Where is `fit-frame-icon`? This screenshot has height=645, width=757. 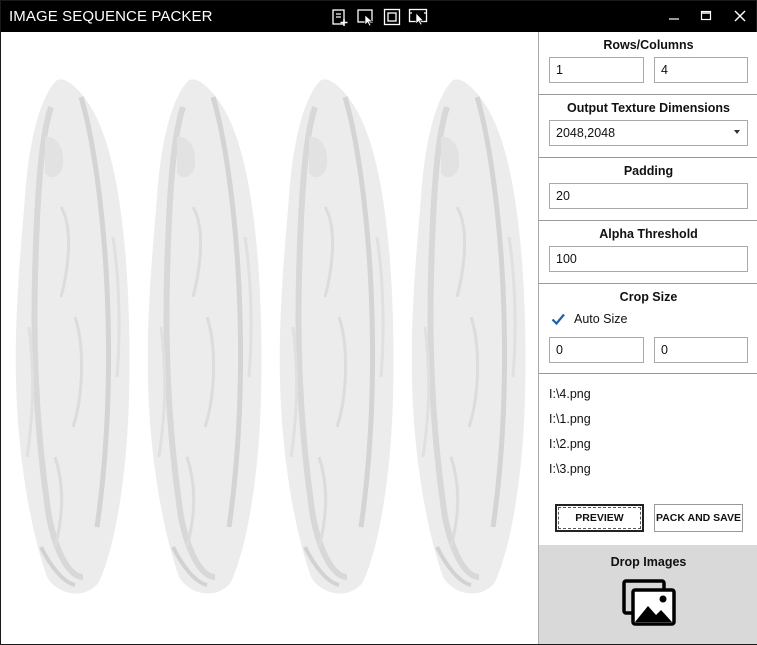 fit-frame-icon is located at coordinates (392, 17).